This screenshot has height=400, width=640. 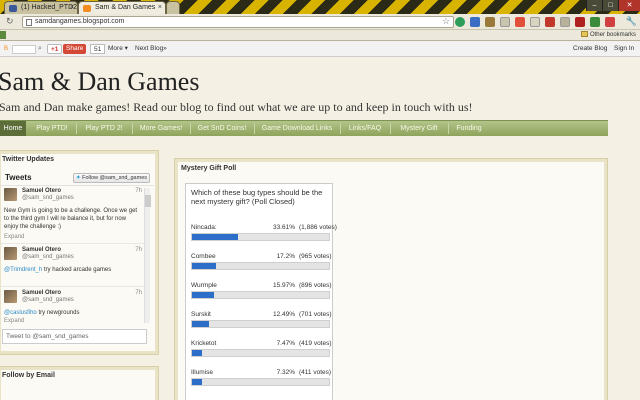 What do you see at coordinates (148, 201) in the screenshot?
I see `scrollbar-thumb` at bounding box center [148, 201].